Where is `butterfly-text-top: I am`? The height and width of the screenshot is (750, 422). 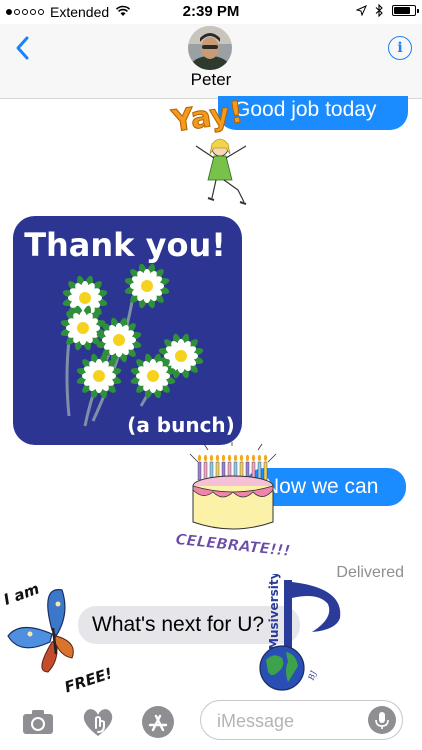 butterfly-text-top: I am is located at coordinates (21, 594).